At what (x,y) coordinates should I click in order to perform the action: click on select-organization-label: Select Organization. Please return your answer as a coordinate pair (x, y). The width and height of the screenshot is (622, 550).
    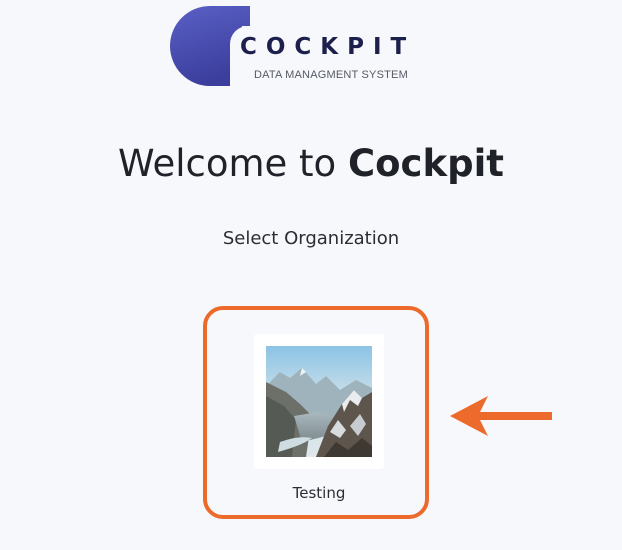
    Looking at the image, I should click on (311, 238).